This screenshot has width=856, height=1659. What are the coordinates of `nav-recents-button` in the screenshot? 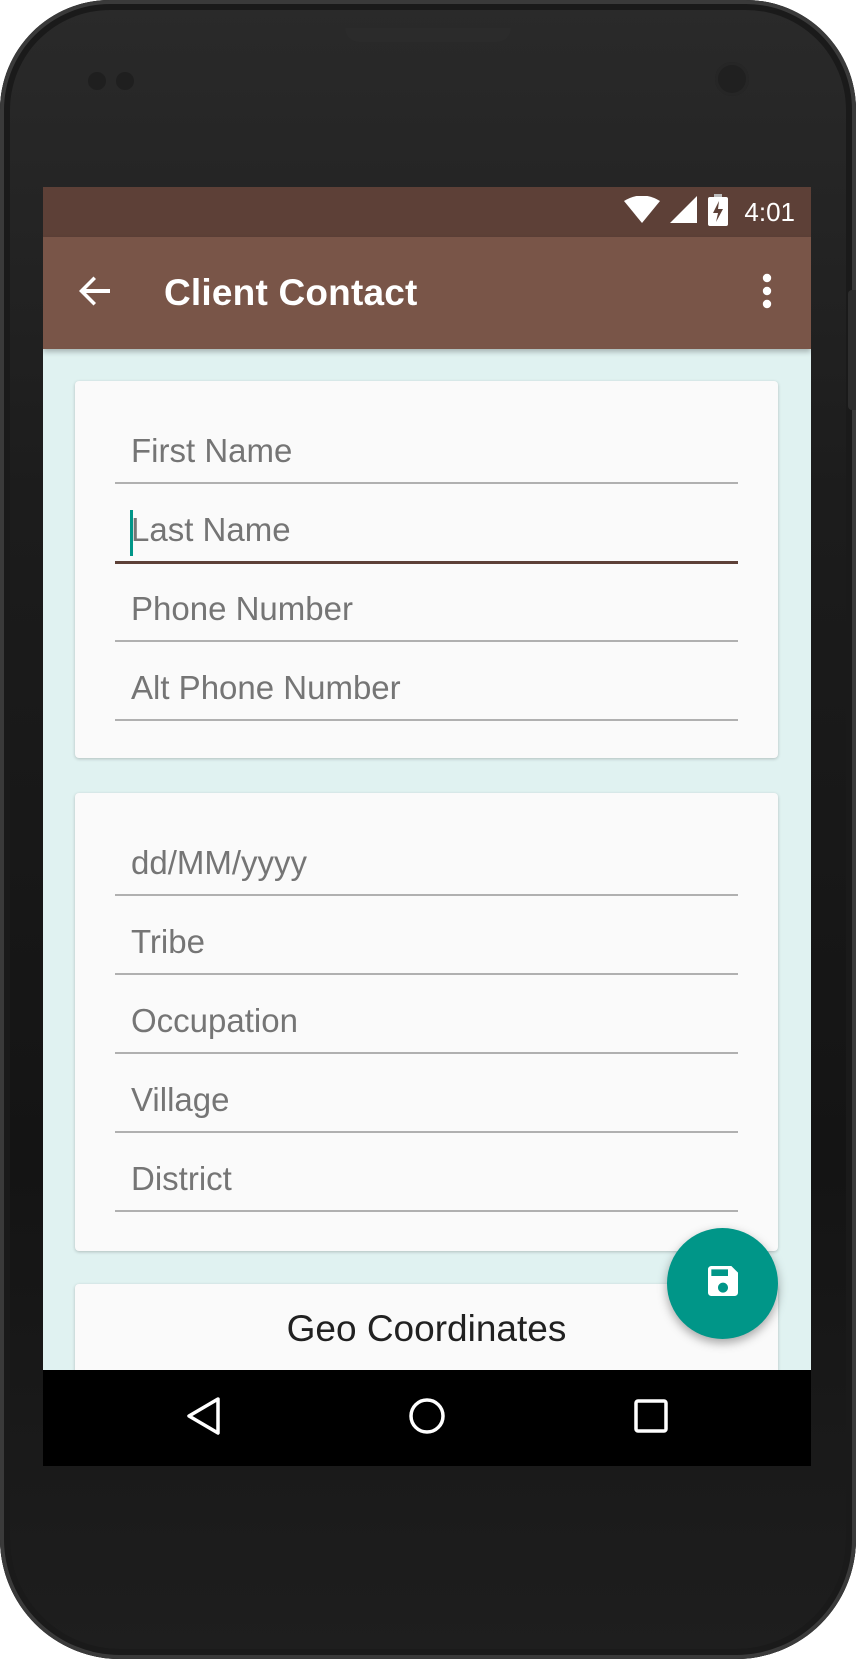 It's located at (651, 1418).